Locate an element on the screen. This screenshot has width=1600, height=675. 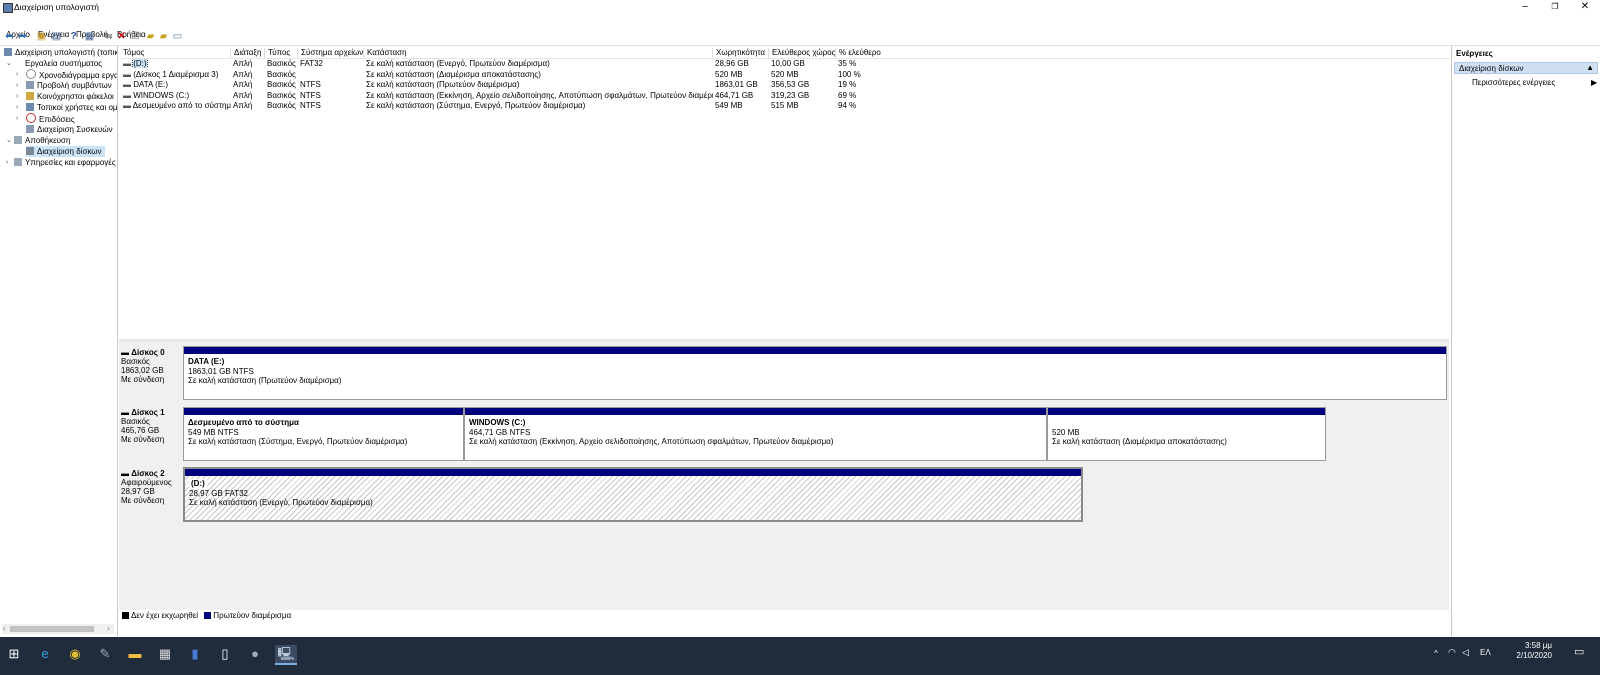
properties-icon: ☑ is located at coordinates (135, 36).